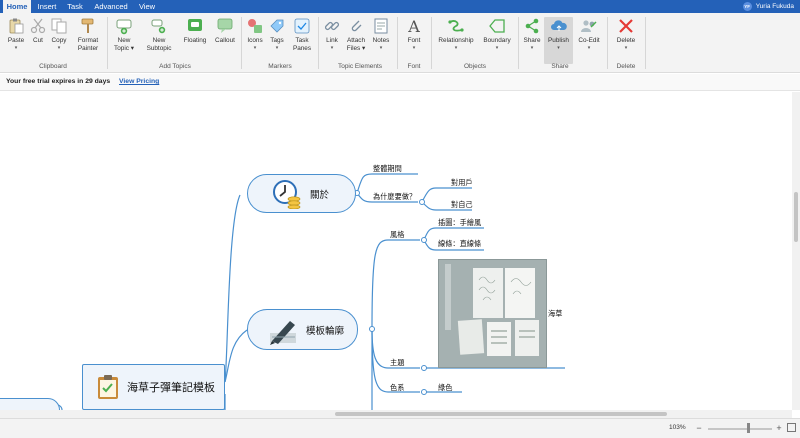  What do you see at coordinates (589, 26) in the screenshot?
I see `co-edit-icon` at bounding box center [589, 26].